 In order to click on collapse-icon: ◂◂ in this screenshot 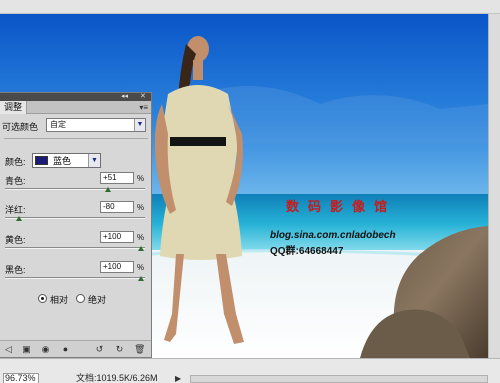, I will do `click(124, 96)`.